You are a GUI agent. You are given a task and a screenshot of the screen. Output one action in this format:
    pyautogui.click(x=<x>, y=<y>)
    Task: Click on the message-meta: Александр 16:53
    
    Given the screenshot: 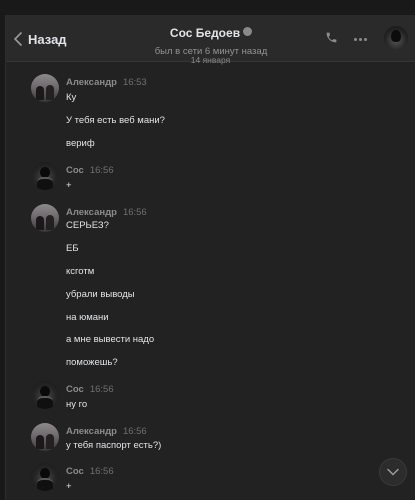 What is the action you would take?
    pyautogui.click(x=106, y=82)
    